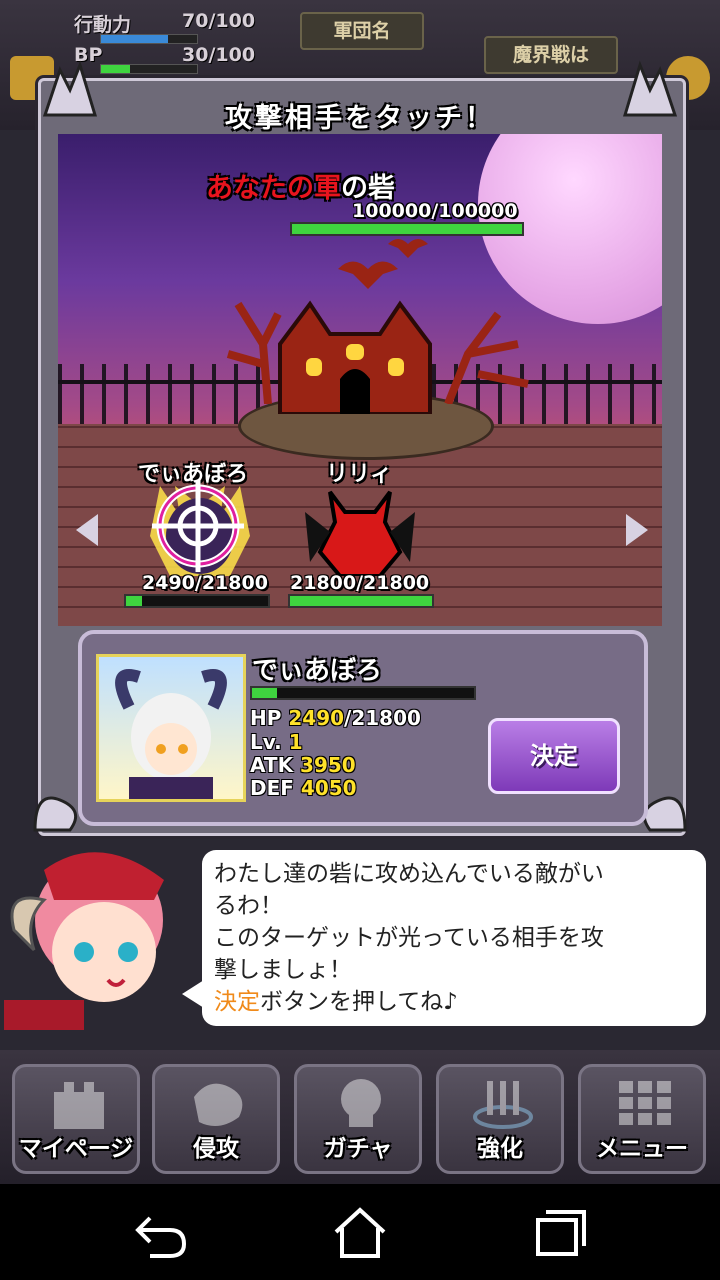 Image resolution: width=720 pixels, height=1280 pixels. I want to click on map-icon, so click(218, 1104).